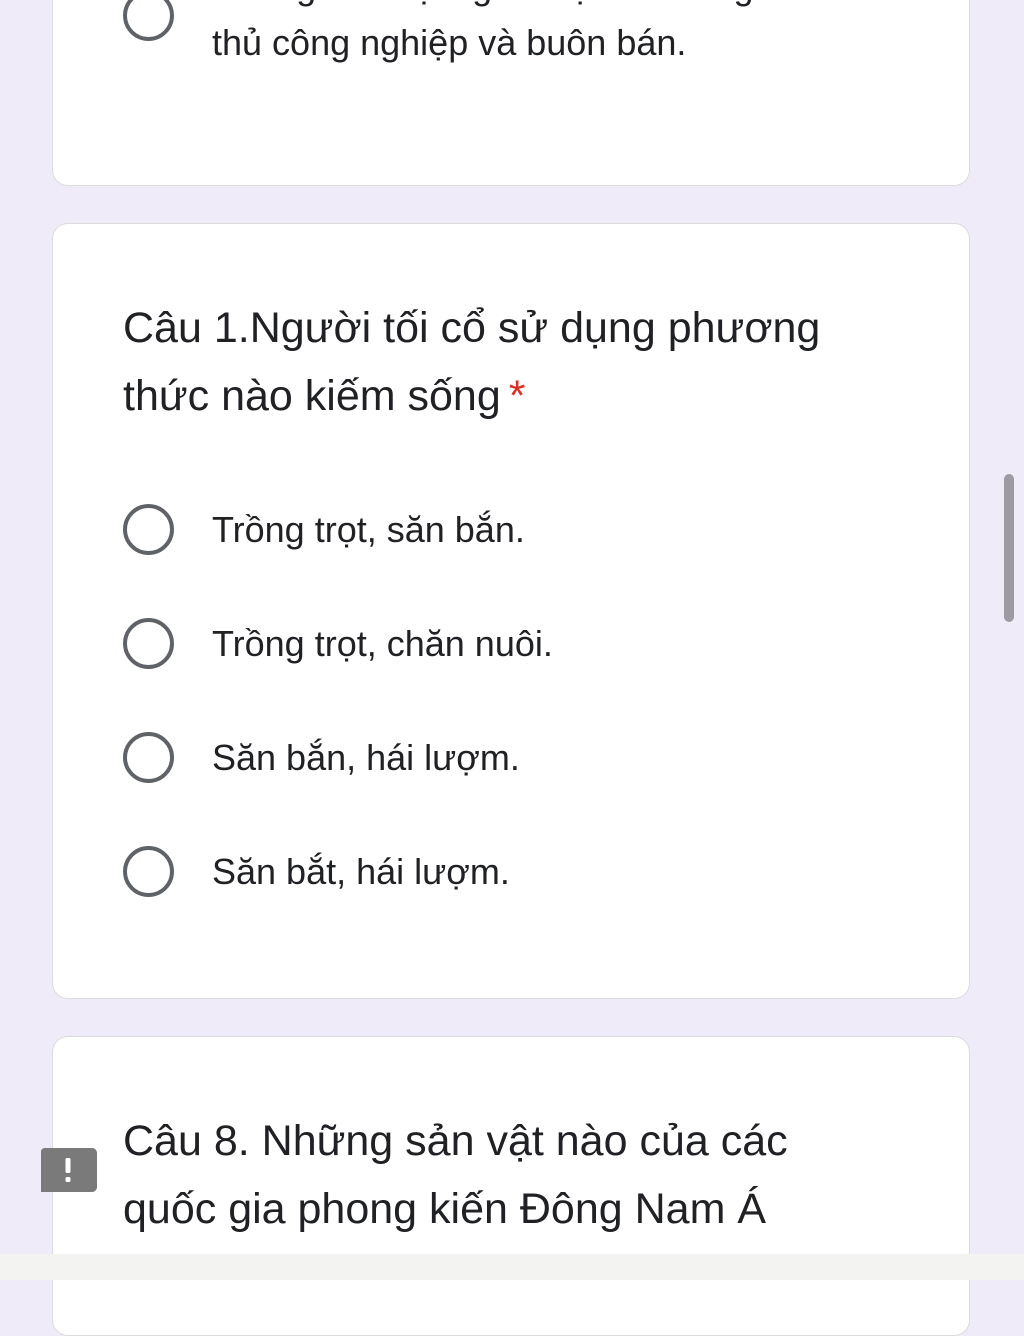 Image resolution: width=1024 pixels, height=1336 pixels. Describe the element at coordinates (366, 757) in the screenshot. I see `option-label: Săn bắn, hái lượm.` at that location.